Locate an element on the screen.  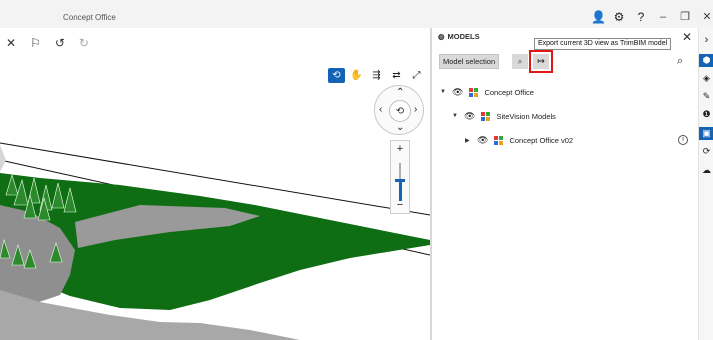
tree-item-sitevision-models: ▼ 👁 SiteVision Models is located at coordinates (504, 116).